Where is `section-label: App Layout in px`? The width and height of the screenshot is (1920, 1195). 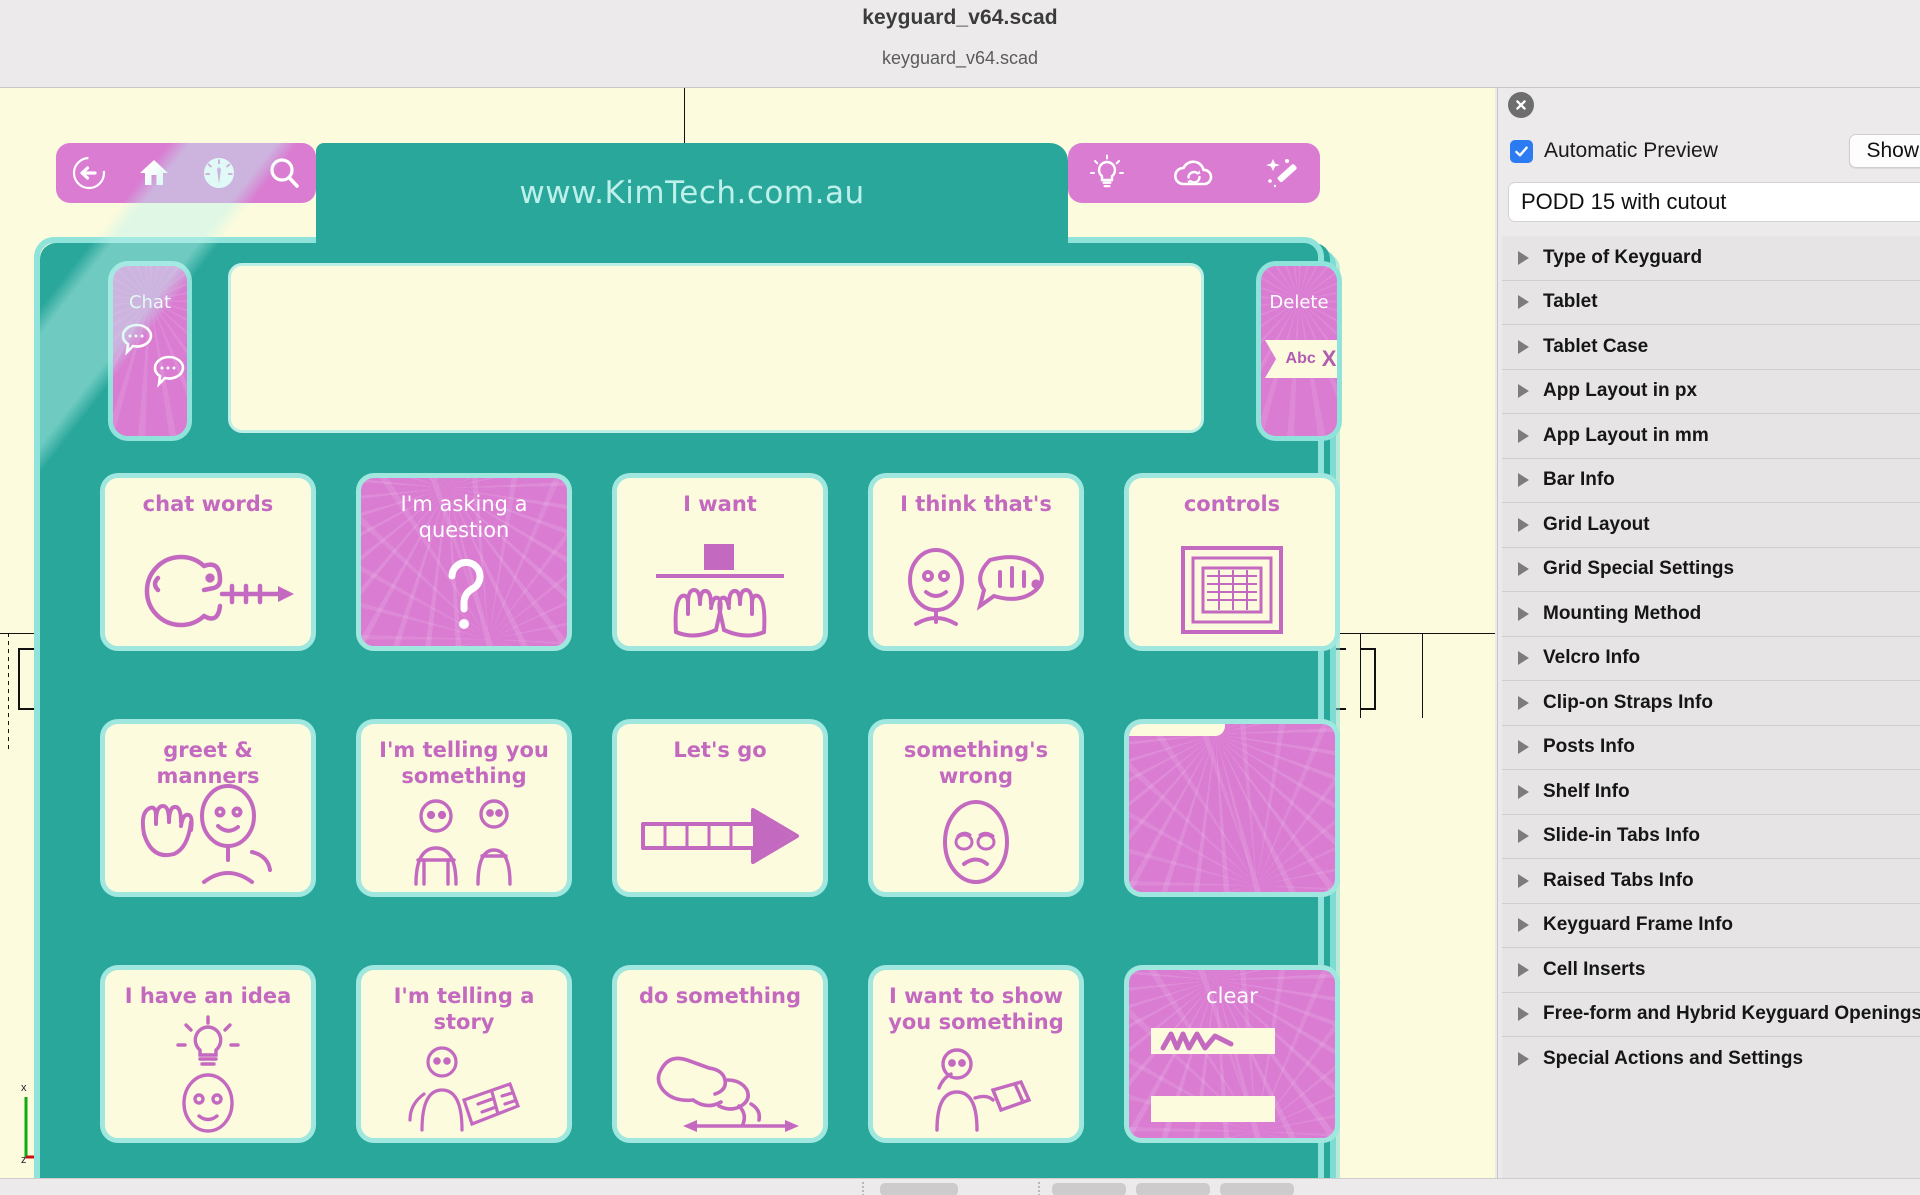 section-label: App Layout in px is located at coordinates (1620, 391).